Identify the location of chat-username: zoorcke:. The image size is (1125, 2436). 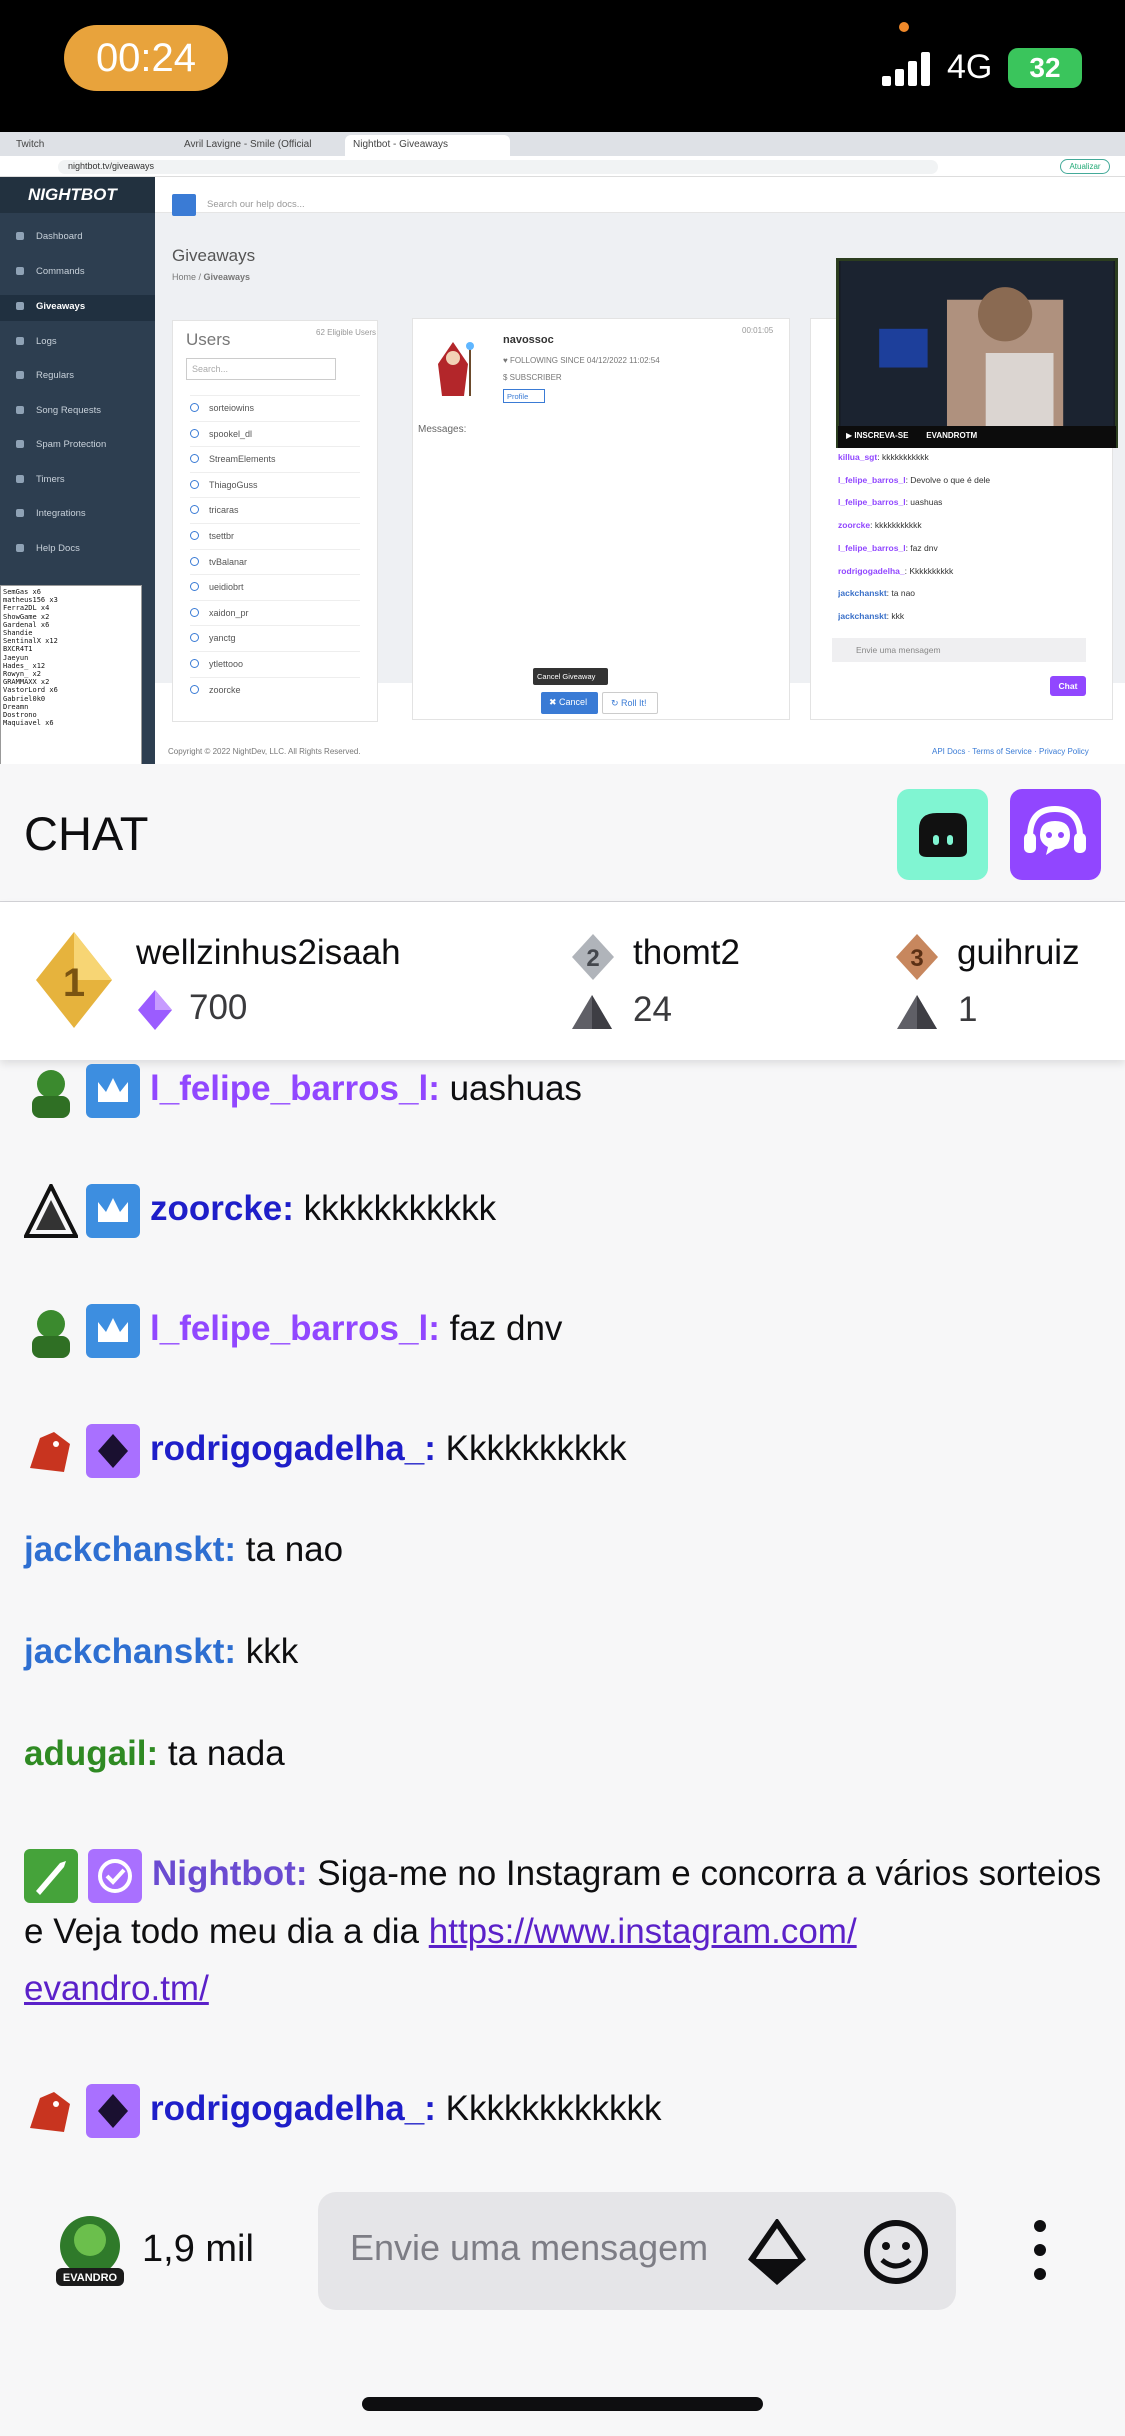
(222, 1208).